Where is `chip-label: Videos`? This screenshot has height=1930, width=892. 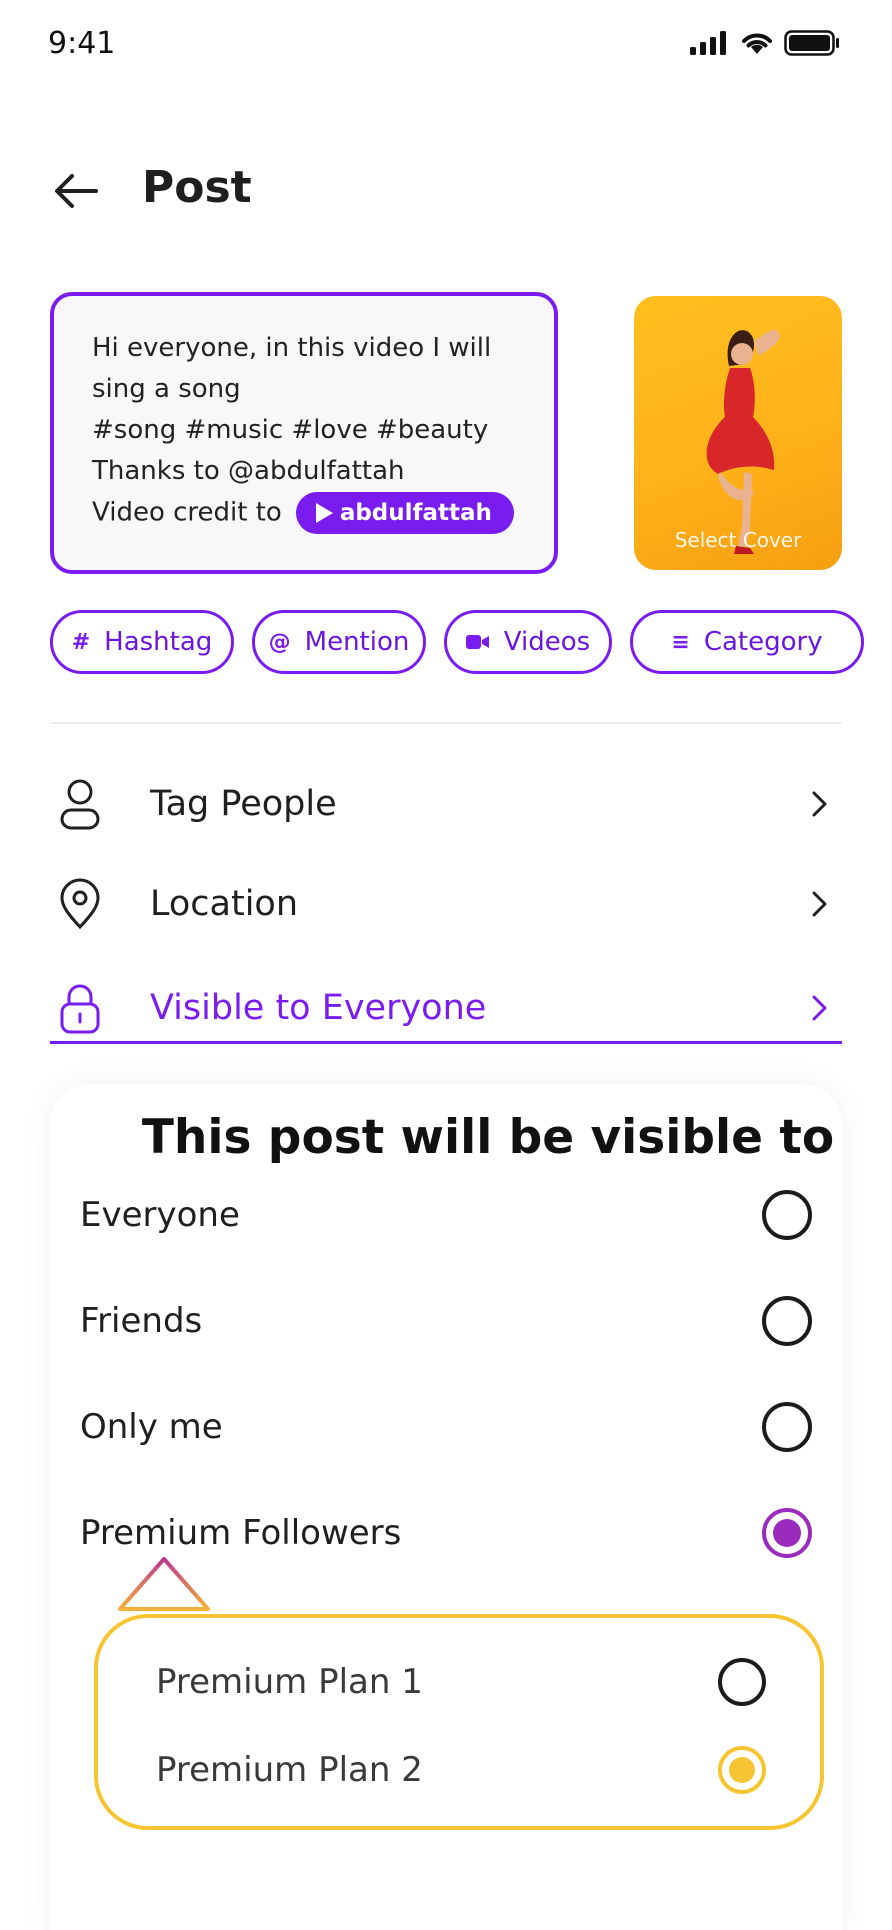
chip-label: Videos is located at coordinates (547, 642).